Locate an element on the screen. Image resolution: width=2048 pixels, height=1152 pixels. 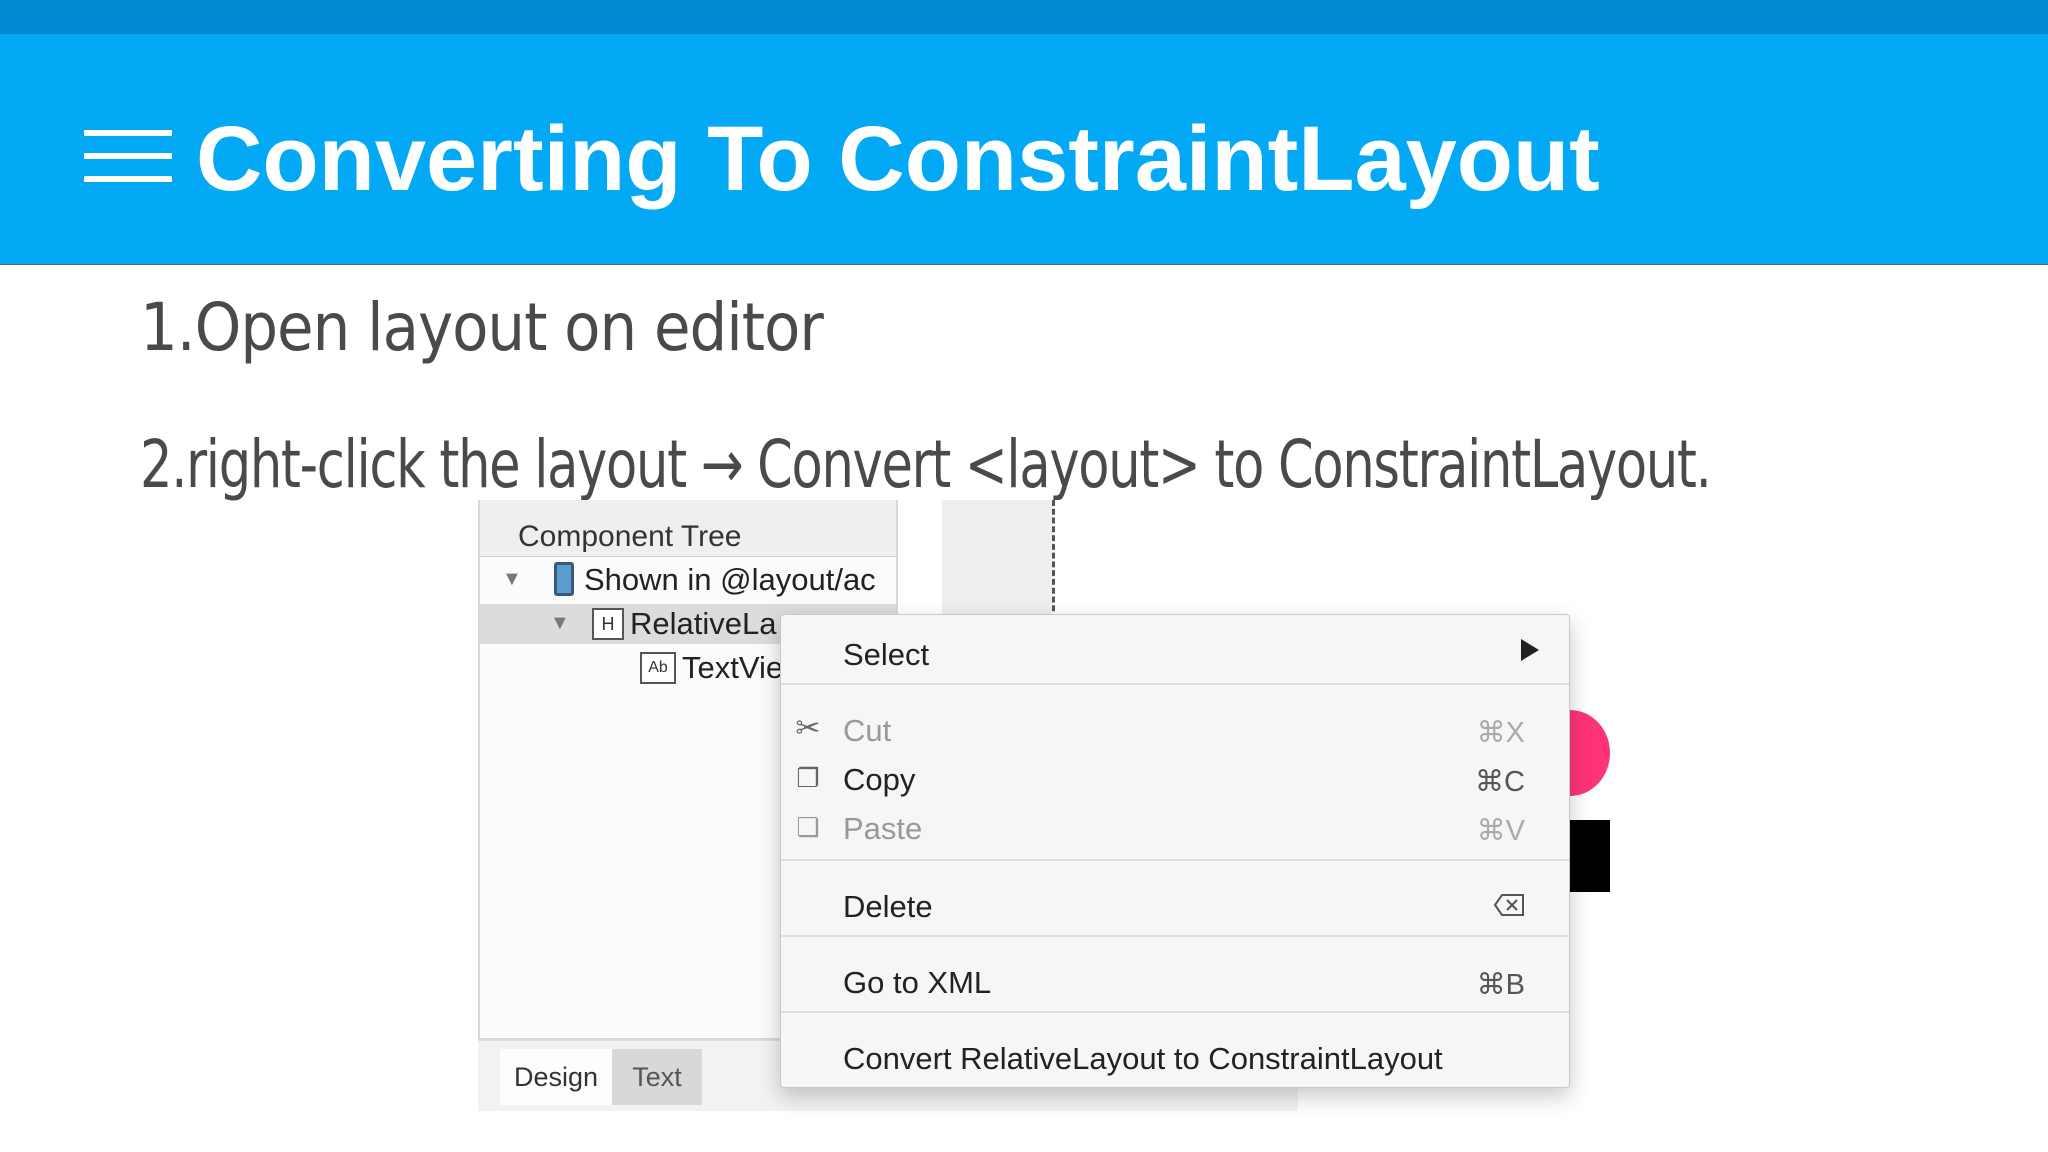
tab-text: Text is located at coordinates (657, 1077).